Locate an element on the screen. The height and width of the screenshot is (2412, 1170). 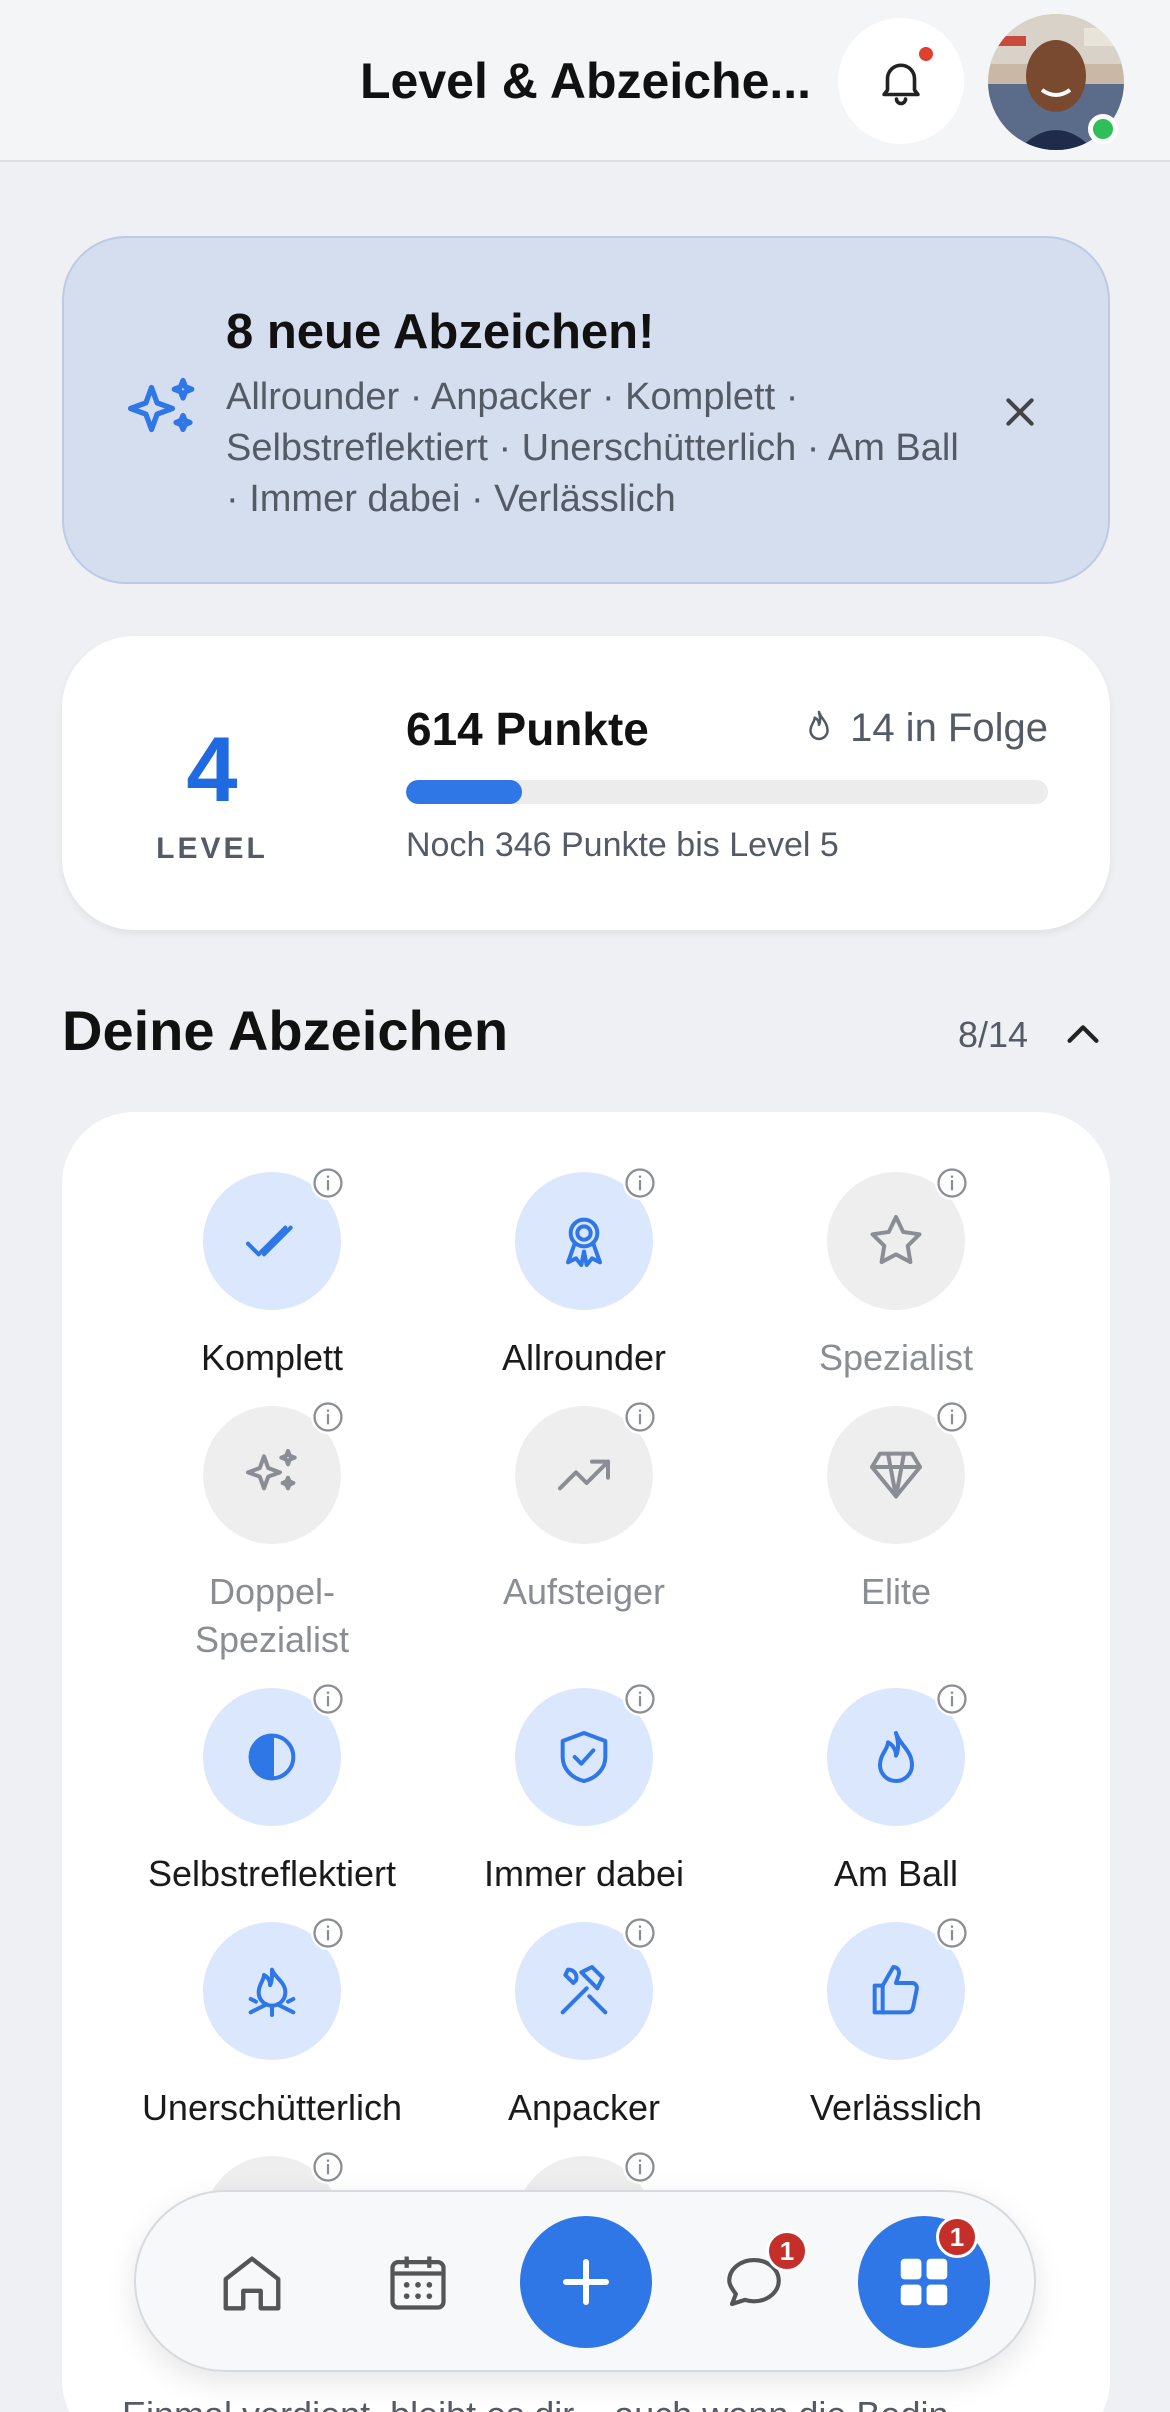
notification-dot is located at coordinates (926, 54).